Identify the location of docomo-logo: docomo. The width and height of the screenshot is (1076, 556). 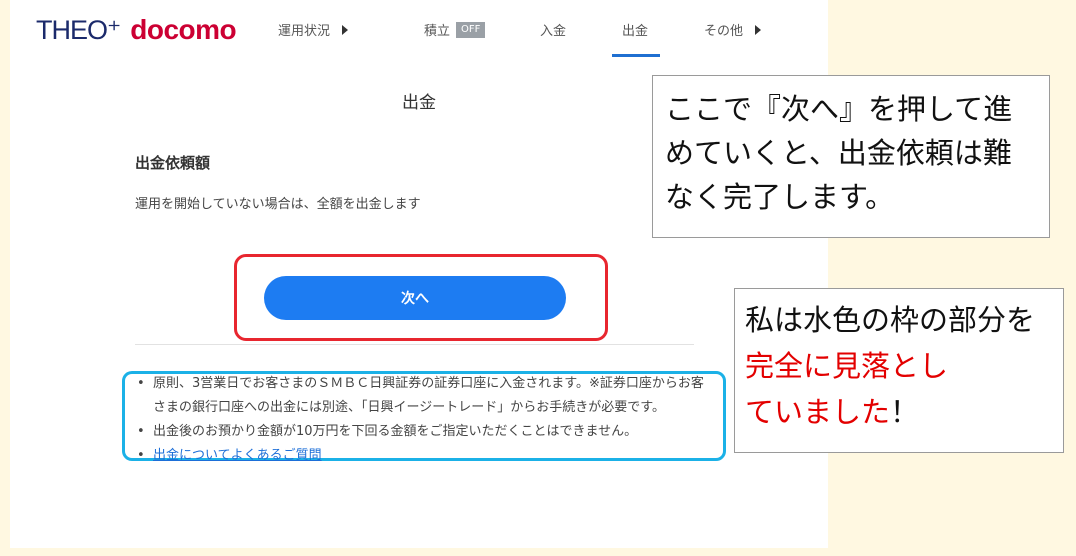
(183, 29).